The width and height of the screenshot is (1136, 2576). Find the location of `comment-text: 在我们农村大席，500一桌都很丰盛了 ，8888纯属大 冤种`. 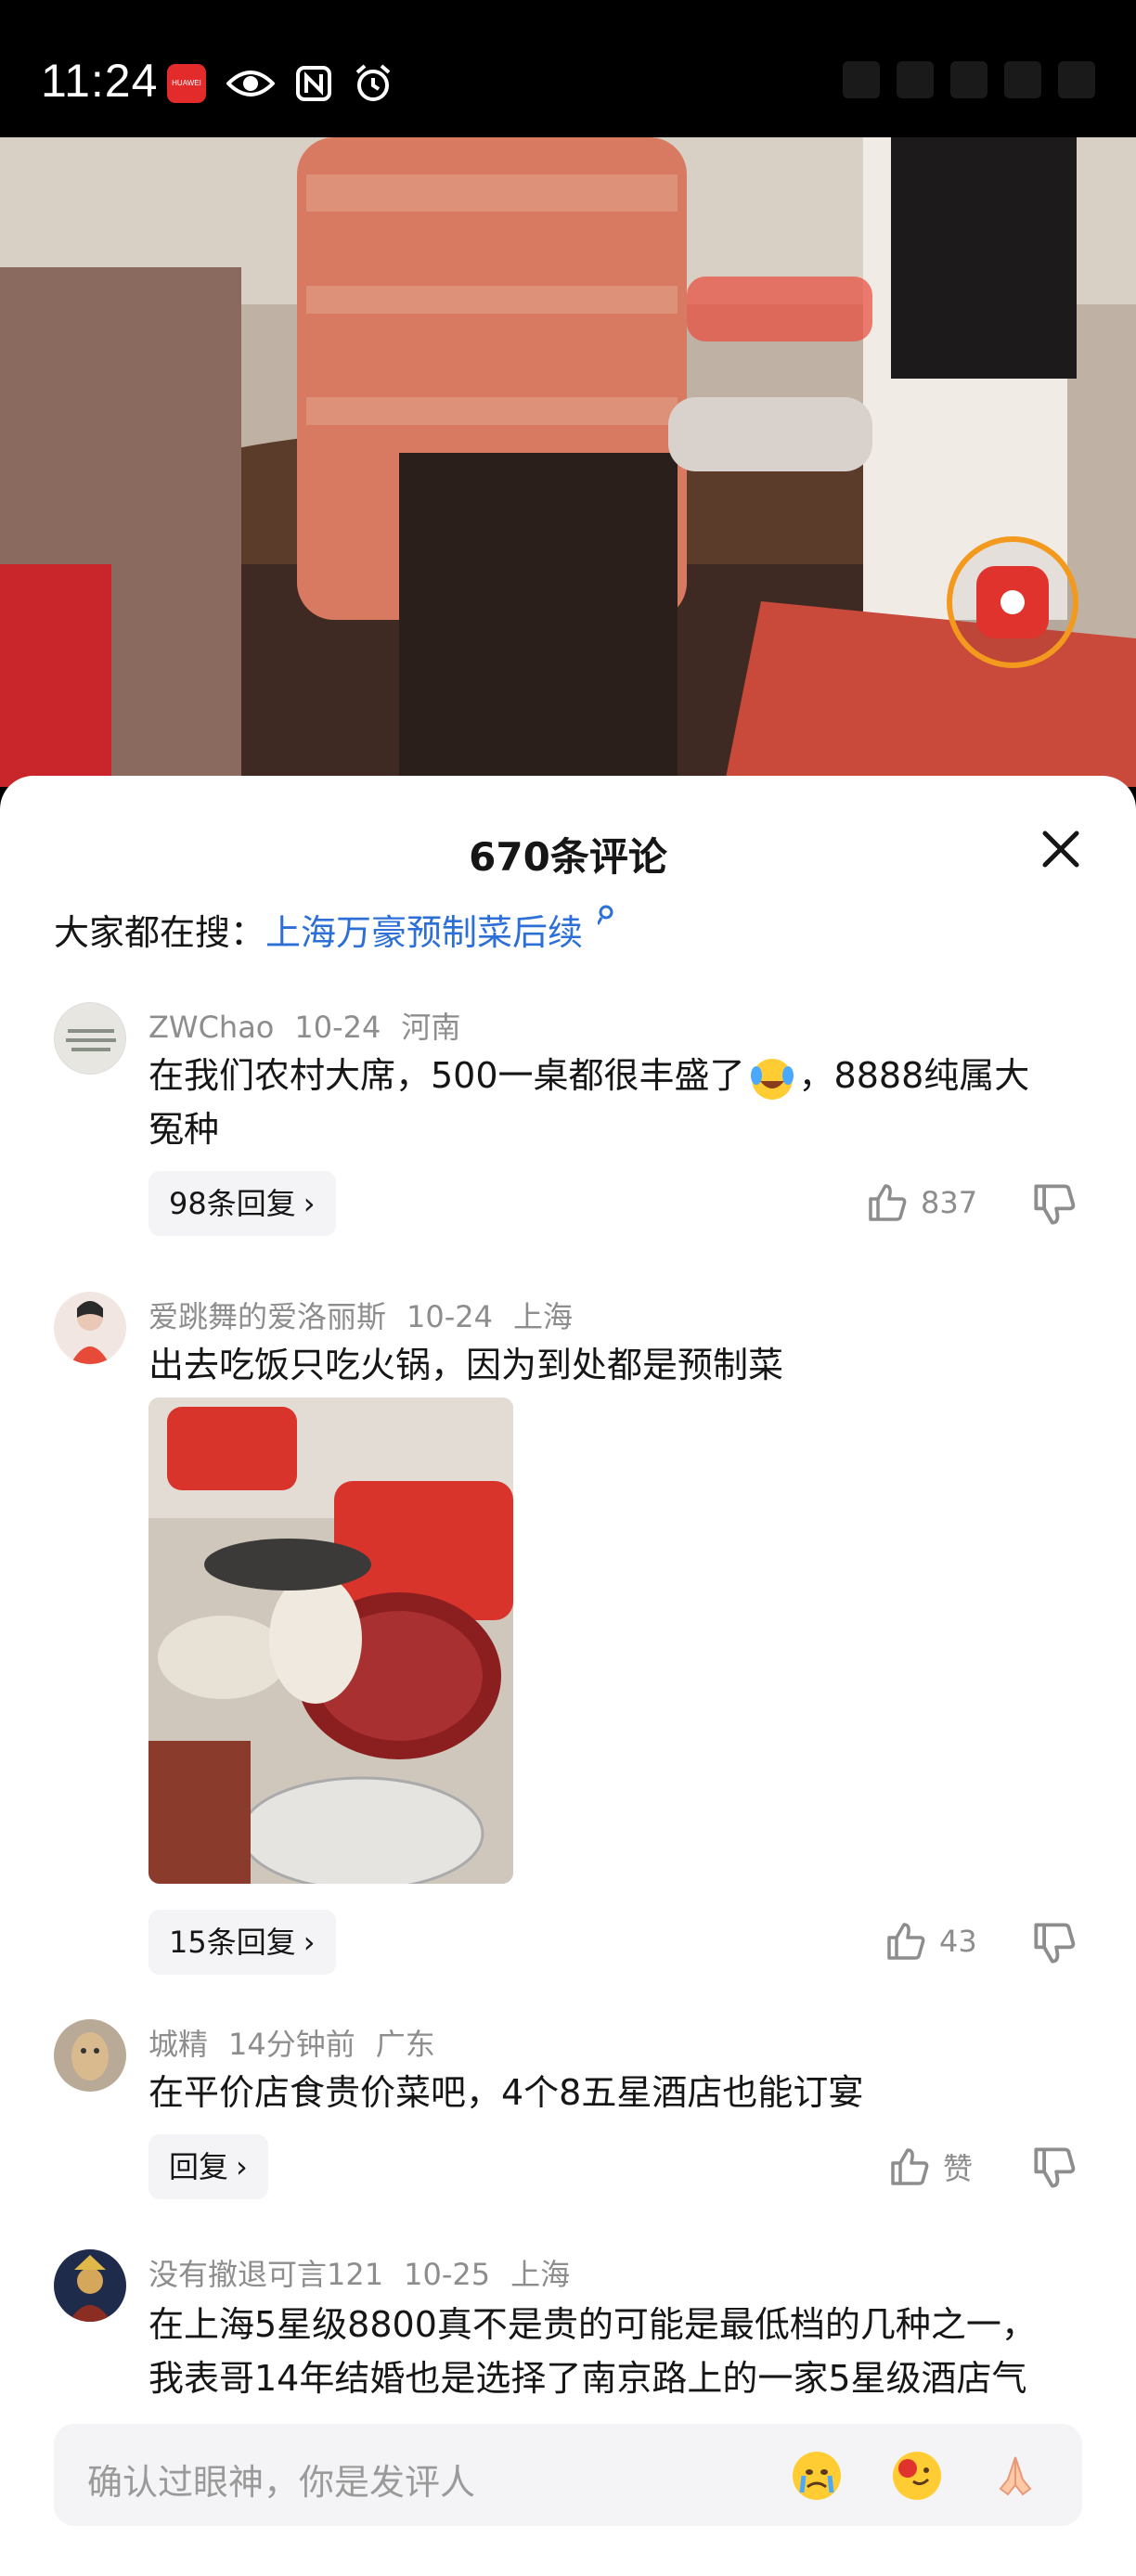

comment-text: 在我们农村大席，500一桌都很丰盛了 ，8888纯属大 冤种 is located at coordinates (612, 1103).